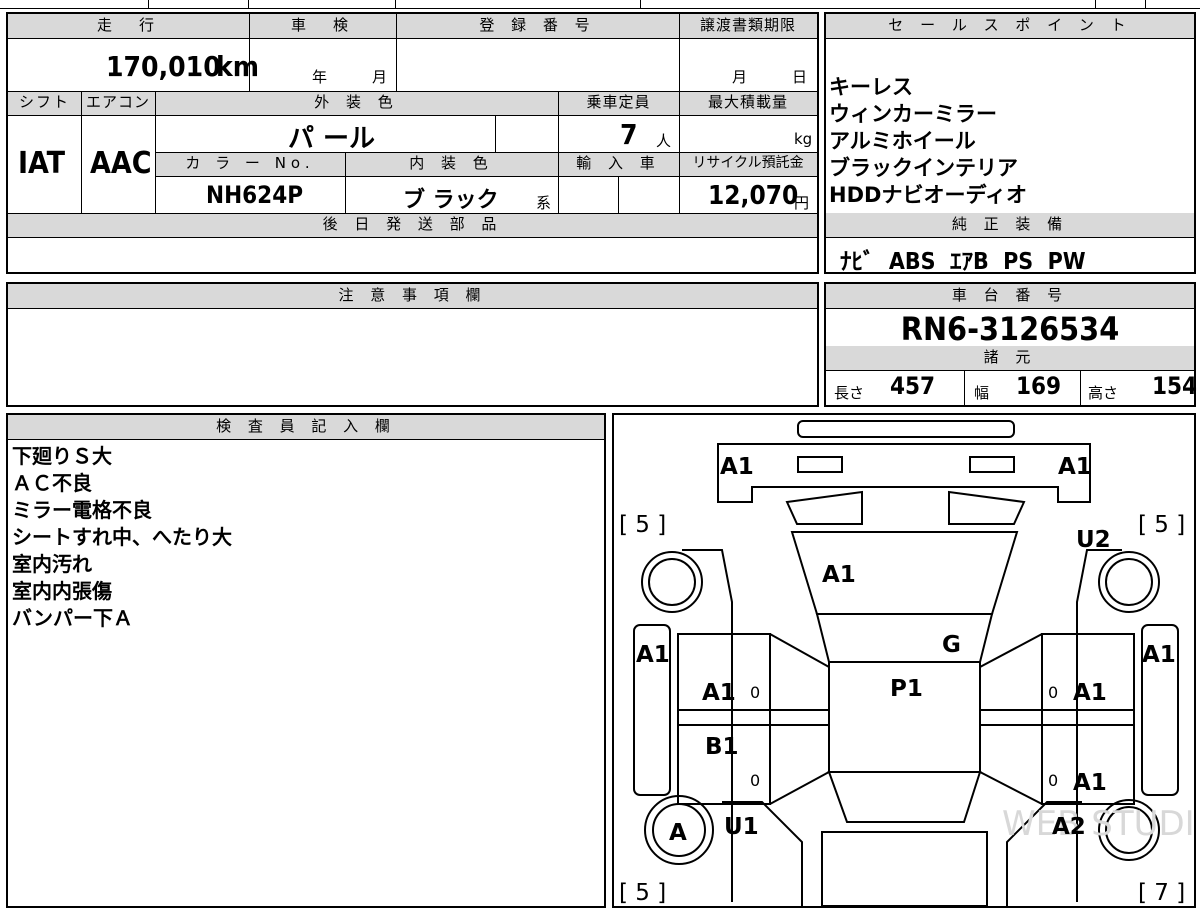 The height and width of the screenshot is (908, 1200). What do you see at coordinates (44, 102) in the screenshot?
I see `shift-header: シフト` at bounding box center [44, 102].